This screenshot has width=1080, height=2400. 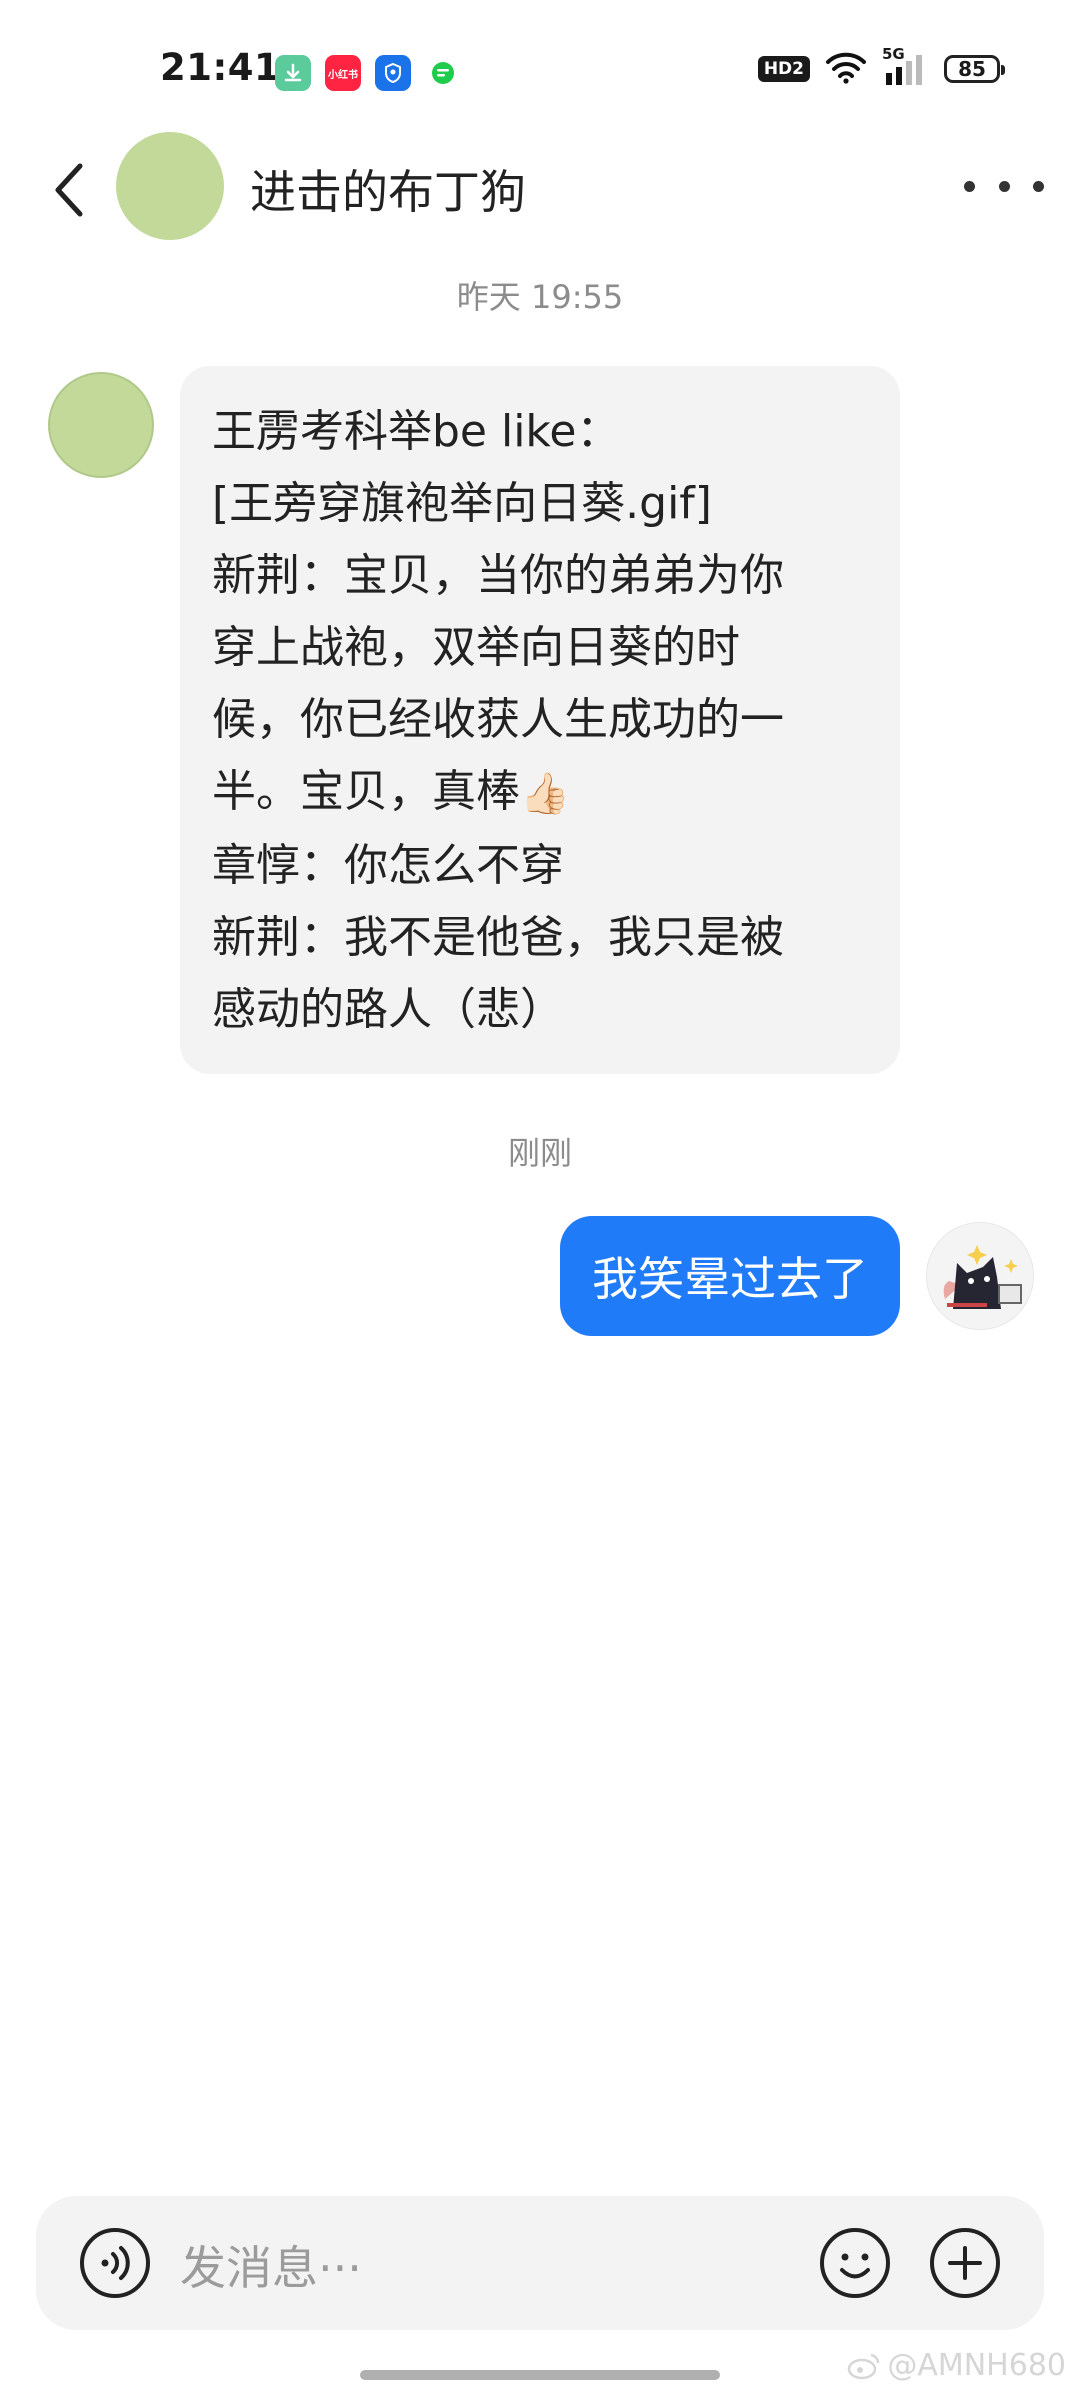 I want to click on thumbs-up-emoji: 👍🏻, so click(x=545, y=794).